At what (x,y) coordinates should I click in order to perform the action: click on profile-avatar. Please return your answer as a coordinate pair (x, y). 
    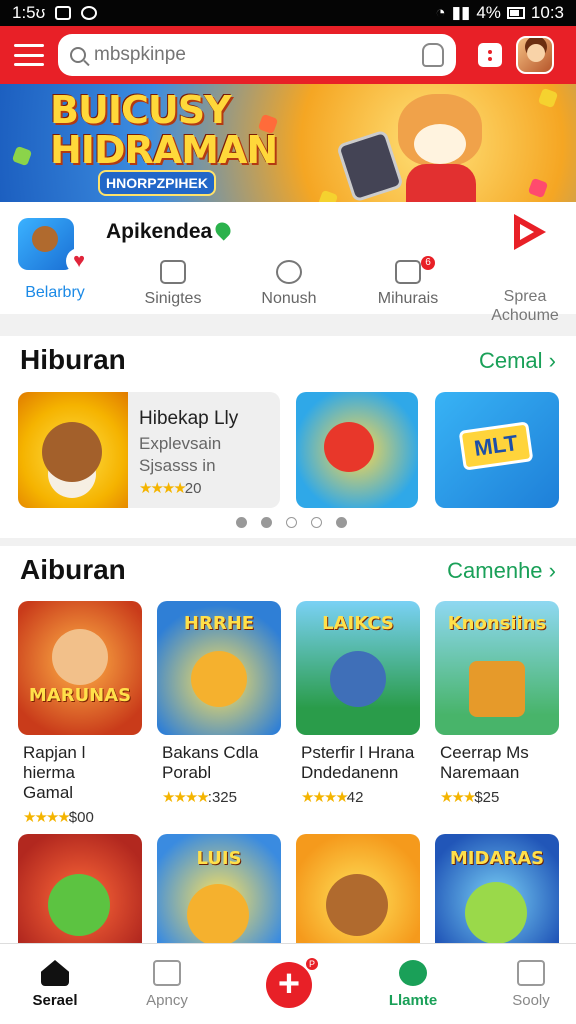
    Looking at the image, I should click on (535, 55).